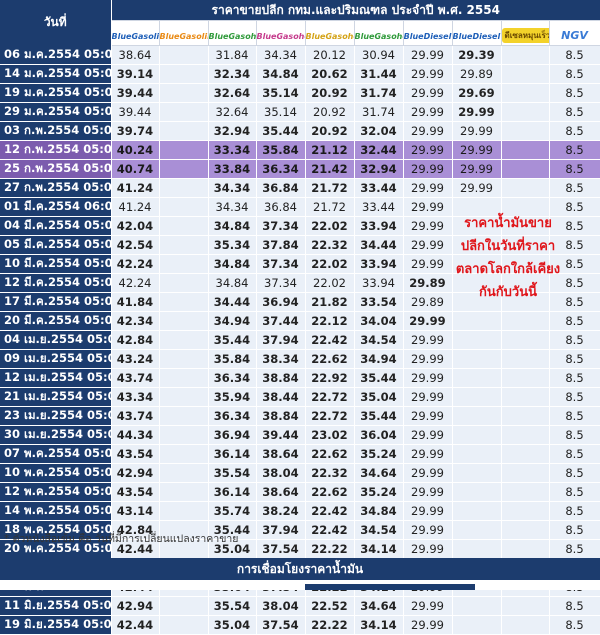 Image resolution: width=600 pixels, height=635 pixels. I want to click on price-cell: 43.74, so click(135, 378).